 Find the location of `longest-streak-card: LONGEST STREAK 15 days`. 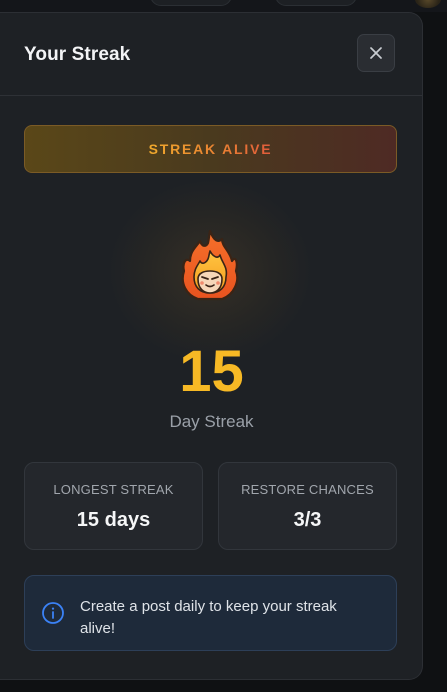

longest-streak-card: LONGEST STREAK 15 days is located at coordinates (113, 506).